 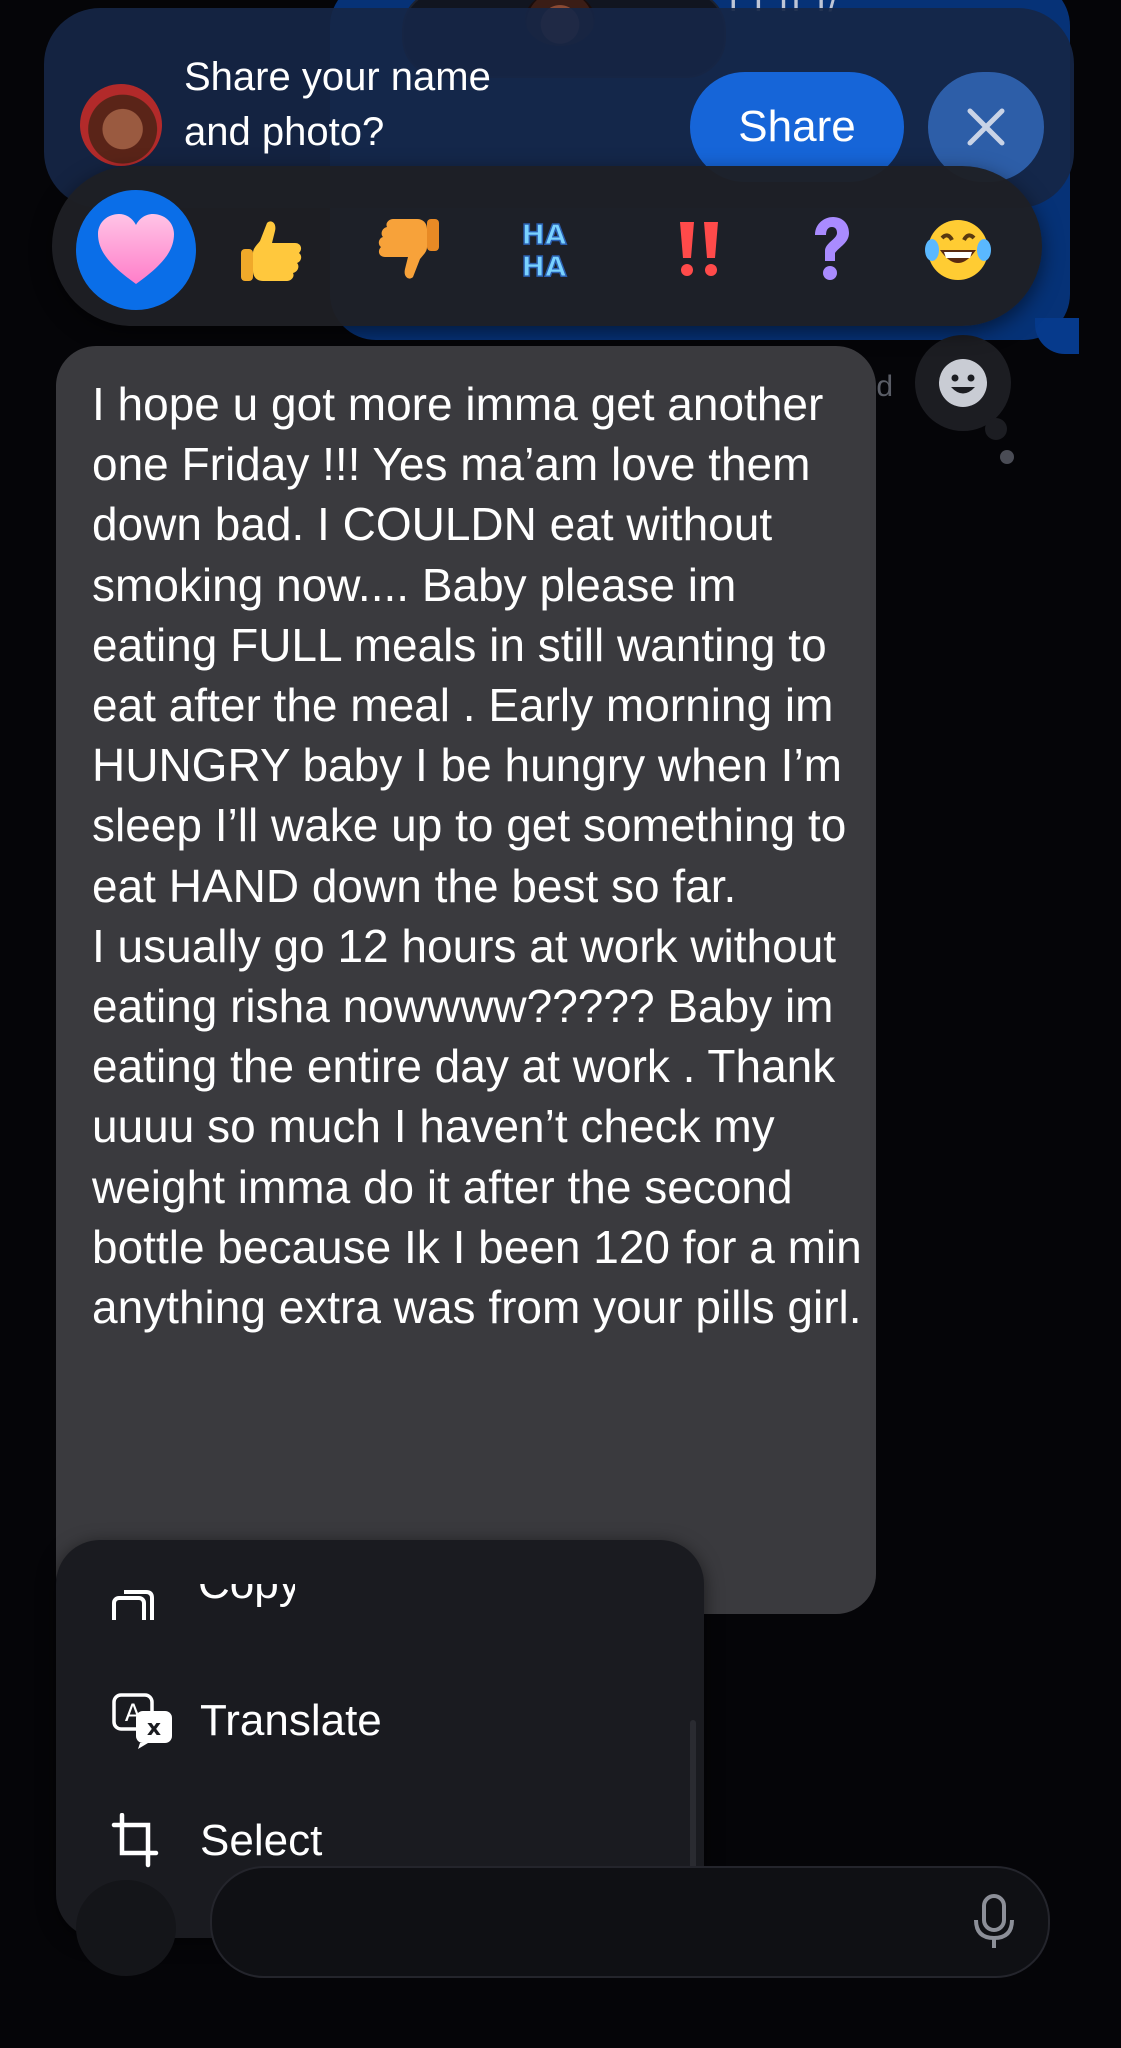 What do you see at coordinates (246, 1596) in the screenshot?
I see `menu-item-copy-label: Copy` at bounding box center [246, 1596].